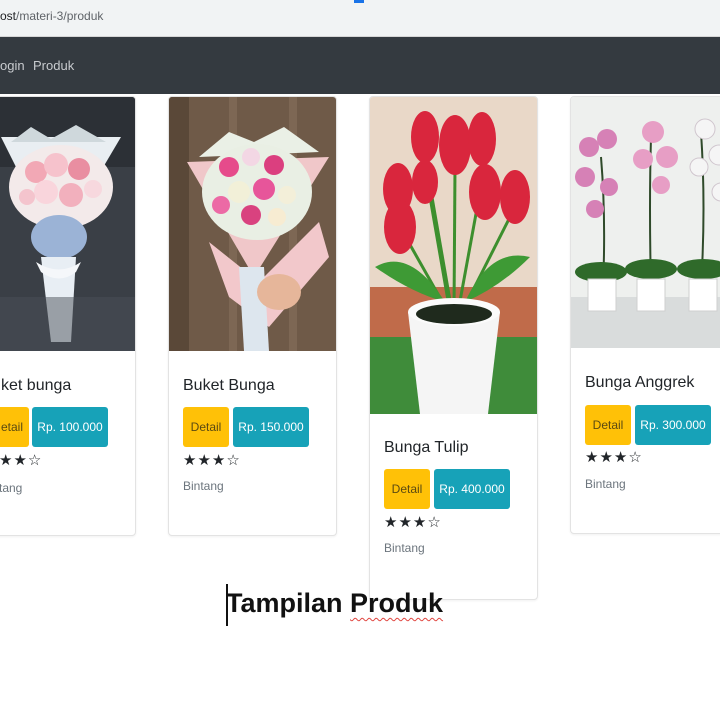 This screenshot has height=704, width=720. What do you see at coordinates (11, 488) in the screenshot?
I see `rating-label: tang` at bounding box center [11, 488].